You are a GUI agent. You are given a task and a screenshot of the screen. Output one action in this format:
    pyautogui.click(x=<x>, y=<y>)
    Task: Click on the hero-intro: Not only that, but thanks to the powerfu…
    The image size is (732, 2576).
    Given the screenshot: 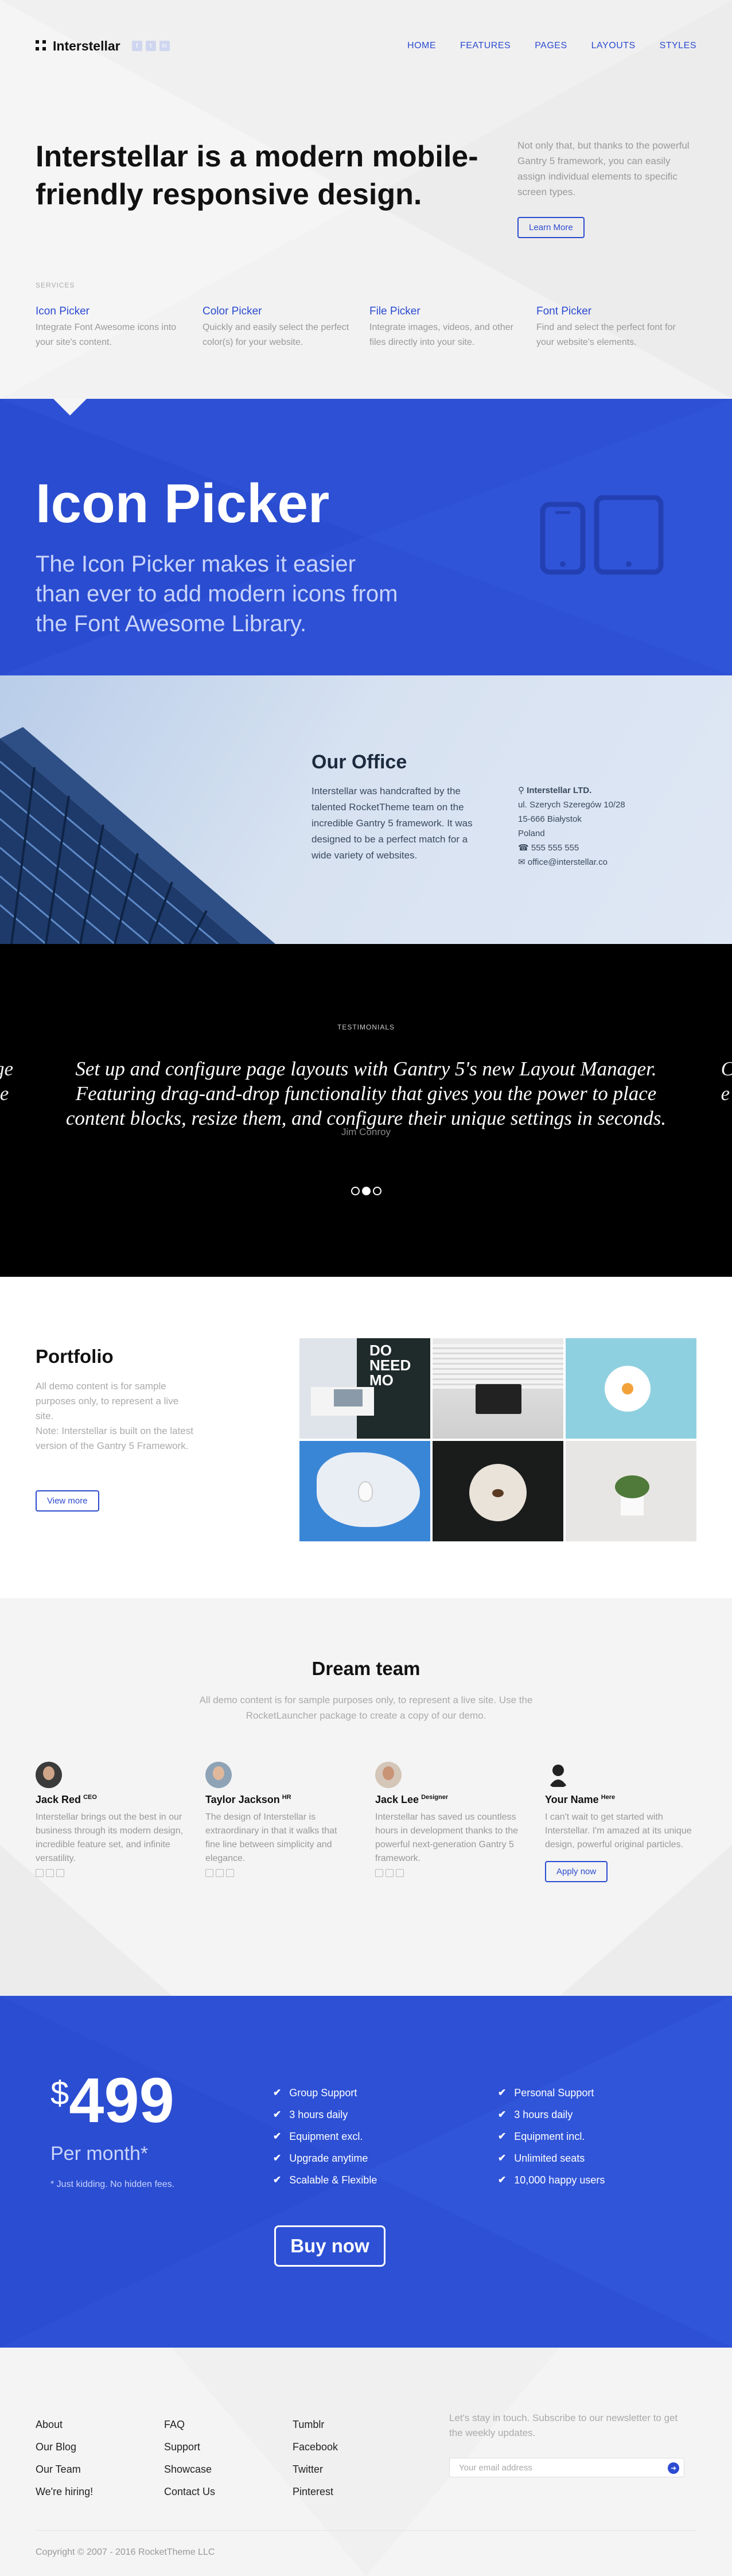 What is the action you would take?
    pyautogui.click(x=603, y=168)
    